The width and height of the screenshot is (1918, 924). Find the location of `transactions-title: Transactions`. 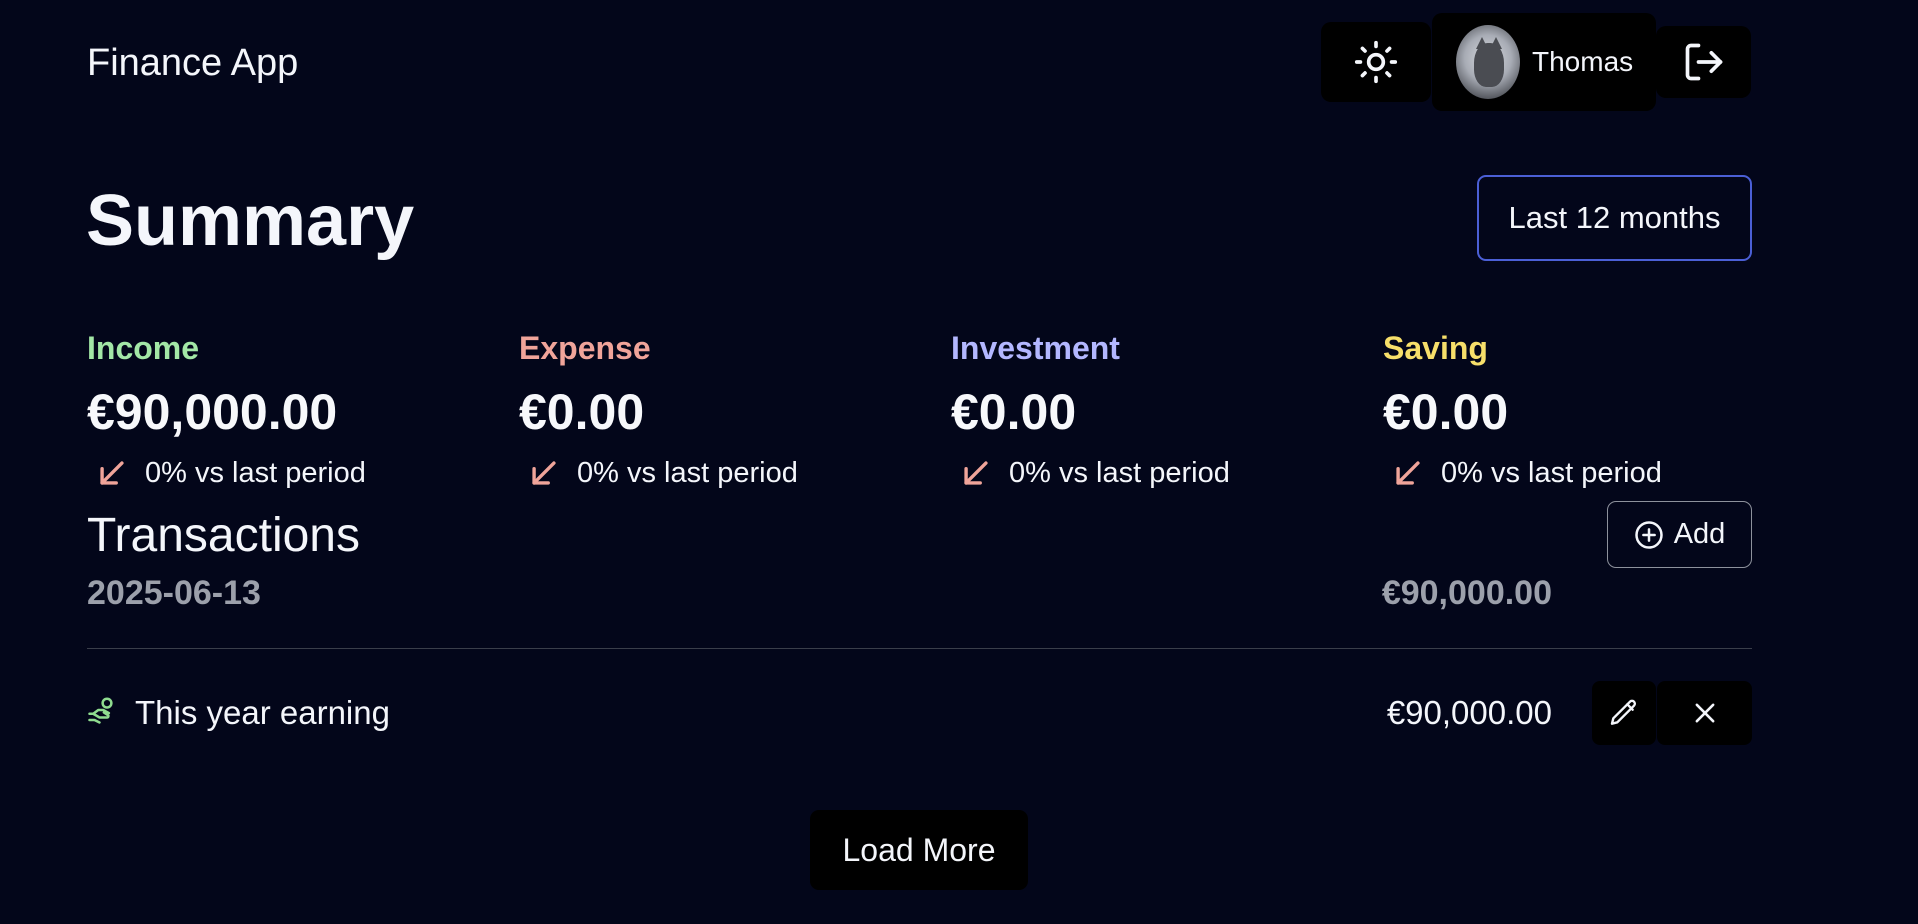

transactions-title: Transactions is located at coordinates (223, 535).